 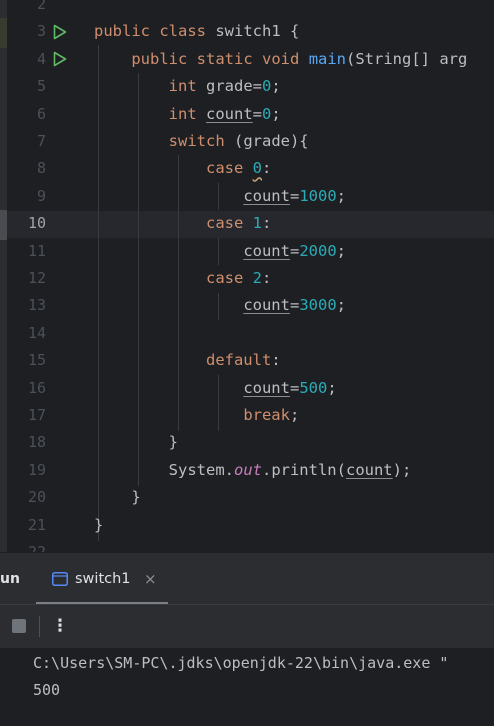 I want to click on code-line: 17 break;, so click(x=247, y=415).